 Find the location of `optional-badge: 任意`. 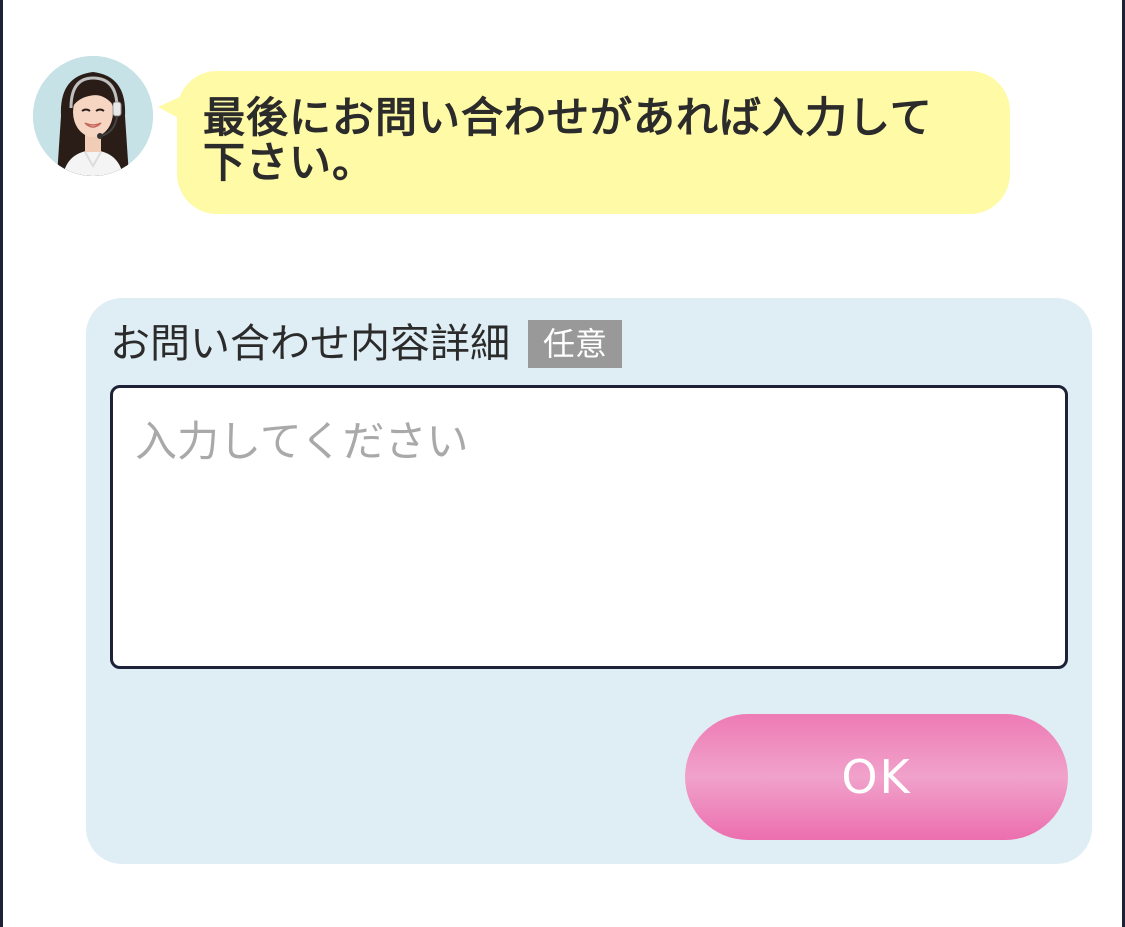

optional-badge: 任意 is located at coordinates (575, 344).